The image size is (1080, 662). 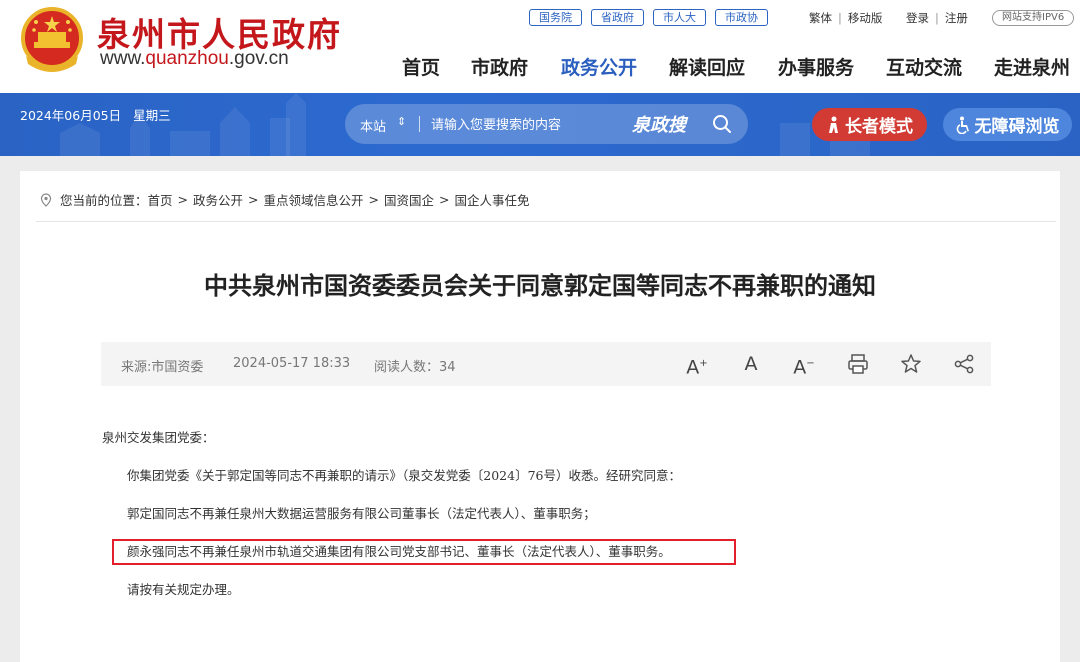 What do you see at coordinates (361, 513) in the screenshot?
I see `article-paragraph-2: 郭定国同志不再兼任泉州大数据运营服务有限公司董事长（法定代表人）、董事职务；` at bounding box center [361, 513].